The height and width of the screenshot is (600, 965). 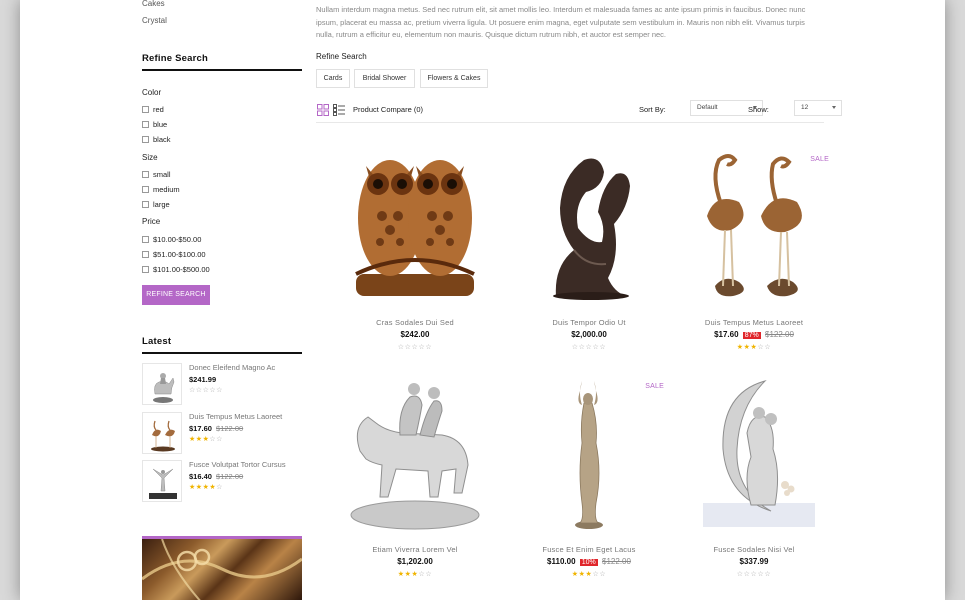 I want to click on rating-stars: ★★★★☆, so click(x=206, y=487).